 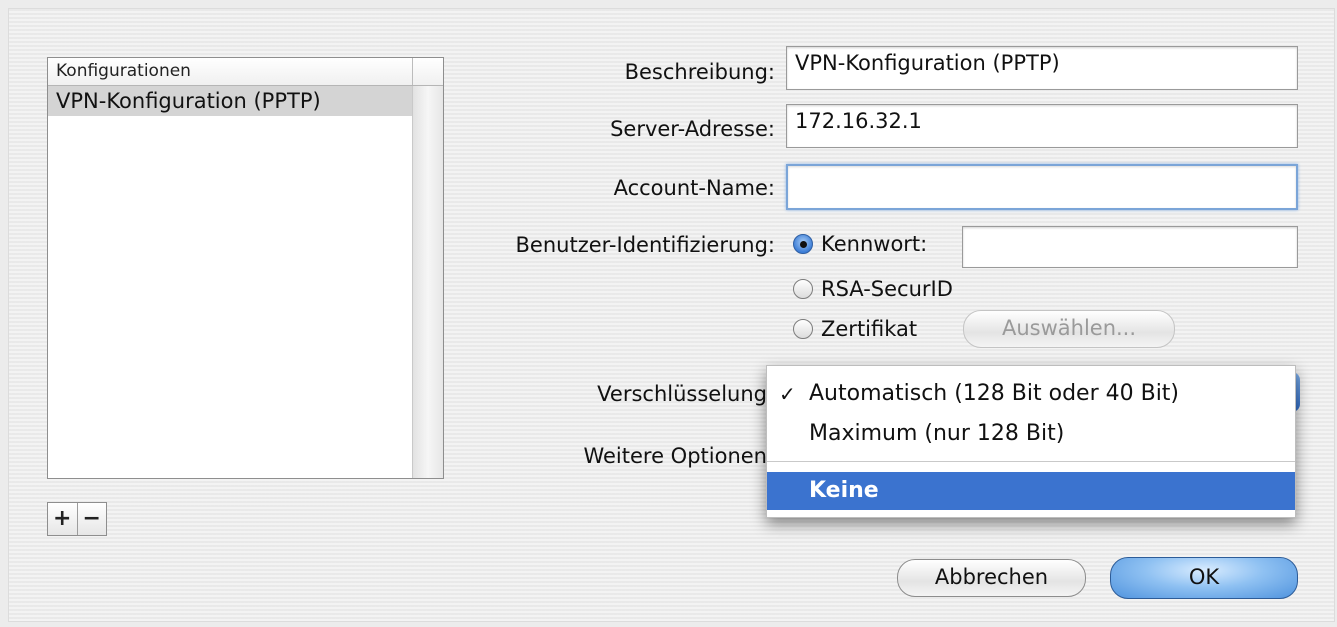 What do you see at coordinates (92, 519) in the screenshot?
I see `remove-configuration-button: −` at bounding box center [92, 519].